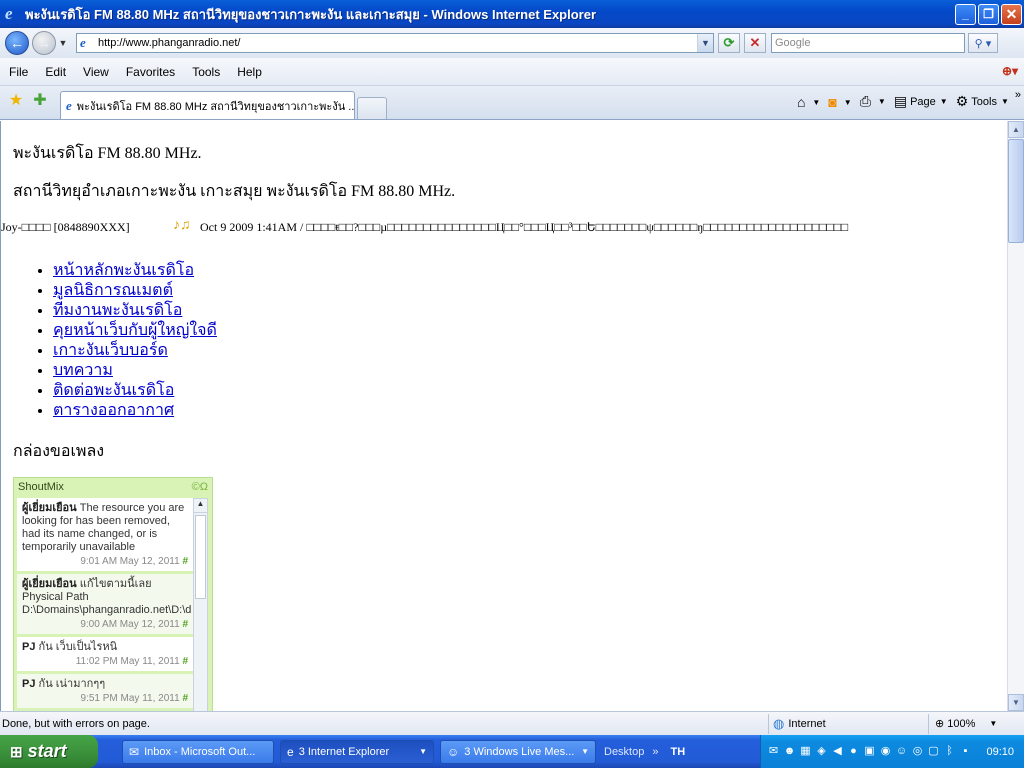 This screenshot has width=1024, height=768. I want to click on users-icon: ☻, so click(789, 751).